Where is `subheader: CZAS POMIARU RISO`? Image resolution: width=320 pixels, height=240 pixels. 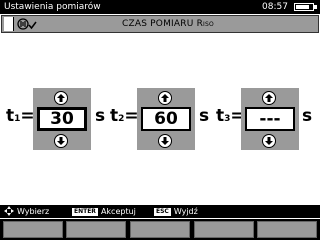
subheader: CZAS POMIARU RISO is located at coordinates (160, 24).